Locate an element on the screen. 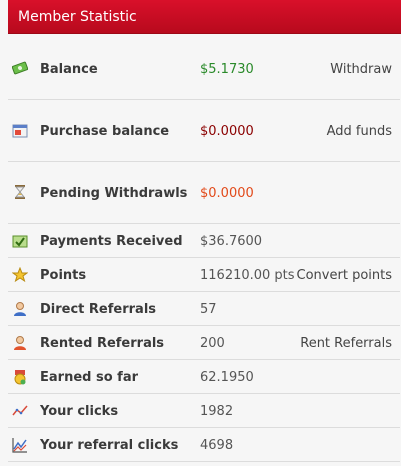 The height and width of the screenshot is (466, 401). add-funds-link: Add funds is located at coordinates (359, 131).